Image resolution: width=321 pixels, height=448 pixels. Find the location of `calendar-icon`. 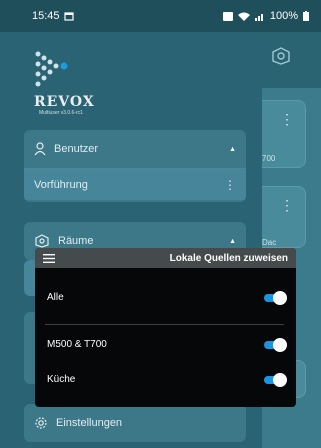

calendar-icon is located at coordinates (68, 16).